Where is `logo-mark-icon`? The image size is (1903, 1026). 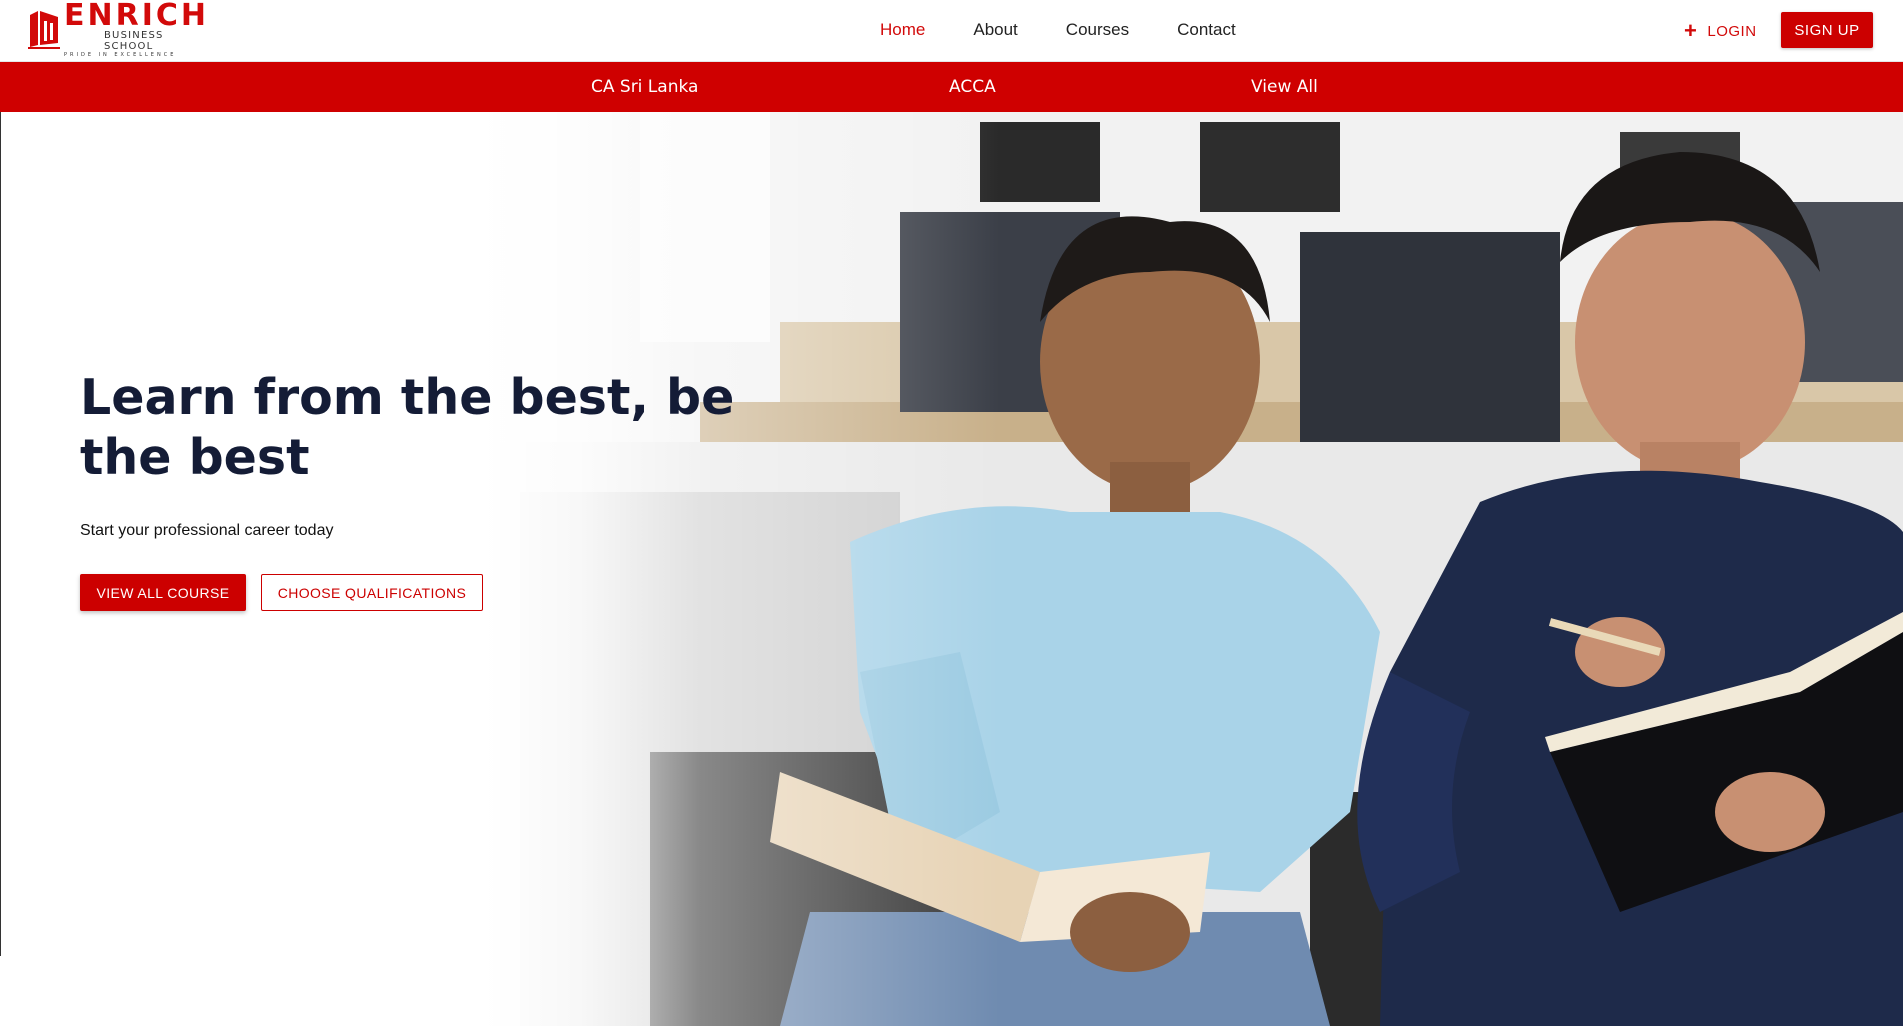 logo-mark-icon is located at coordinates (44, 29).